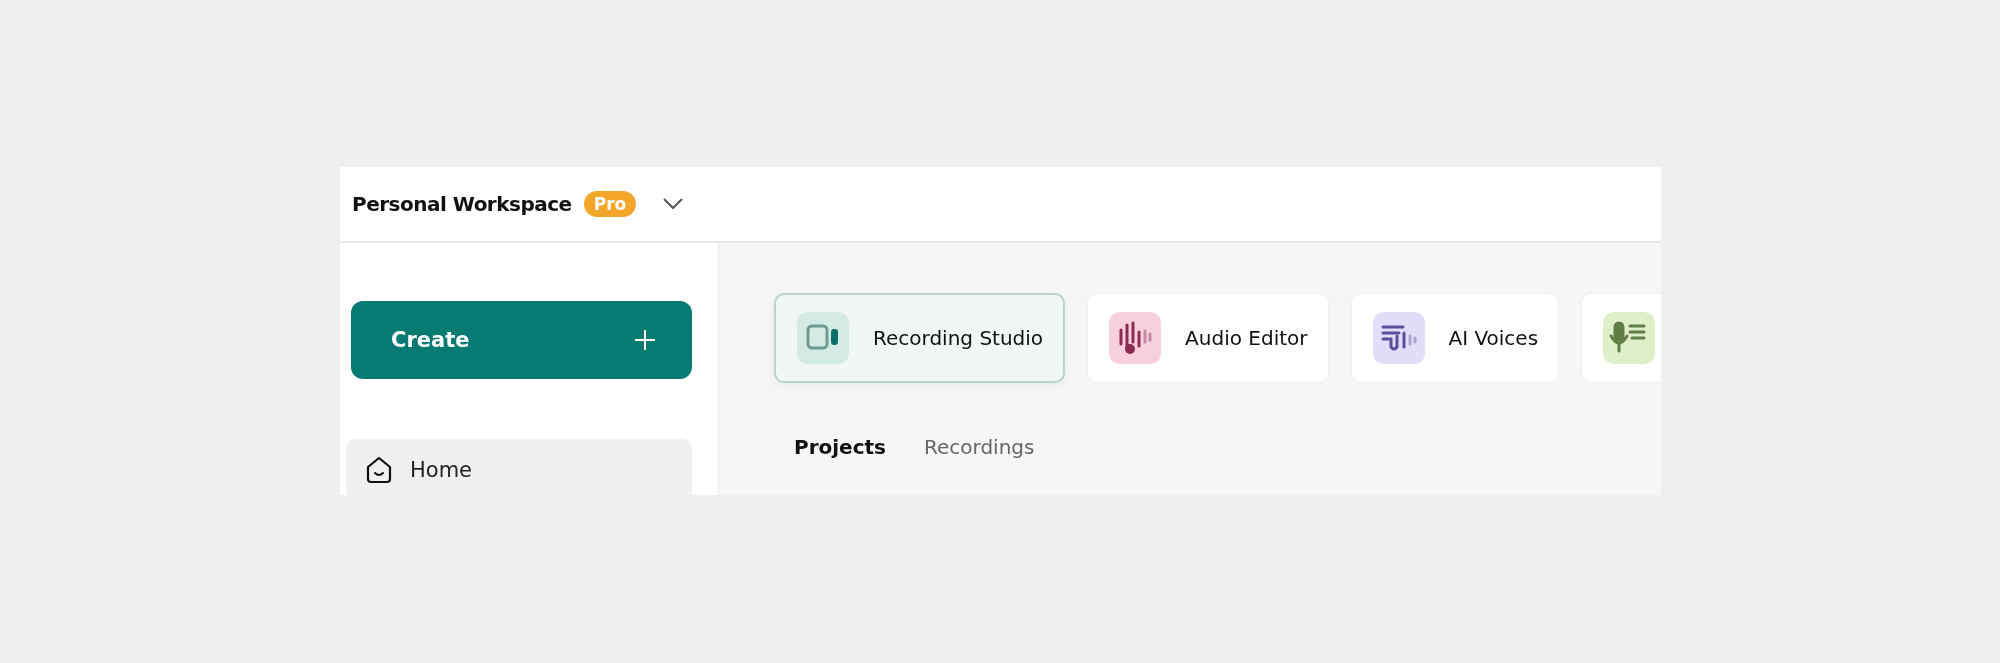 The height and width of the screenshot is (663, 2000). I want to click on sidebar-item-label: Home, so click(441, 470).